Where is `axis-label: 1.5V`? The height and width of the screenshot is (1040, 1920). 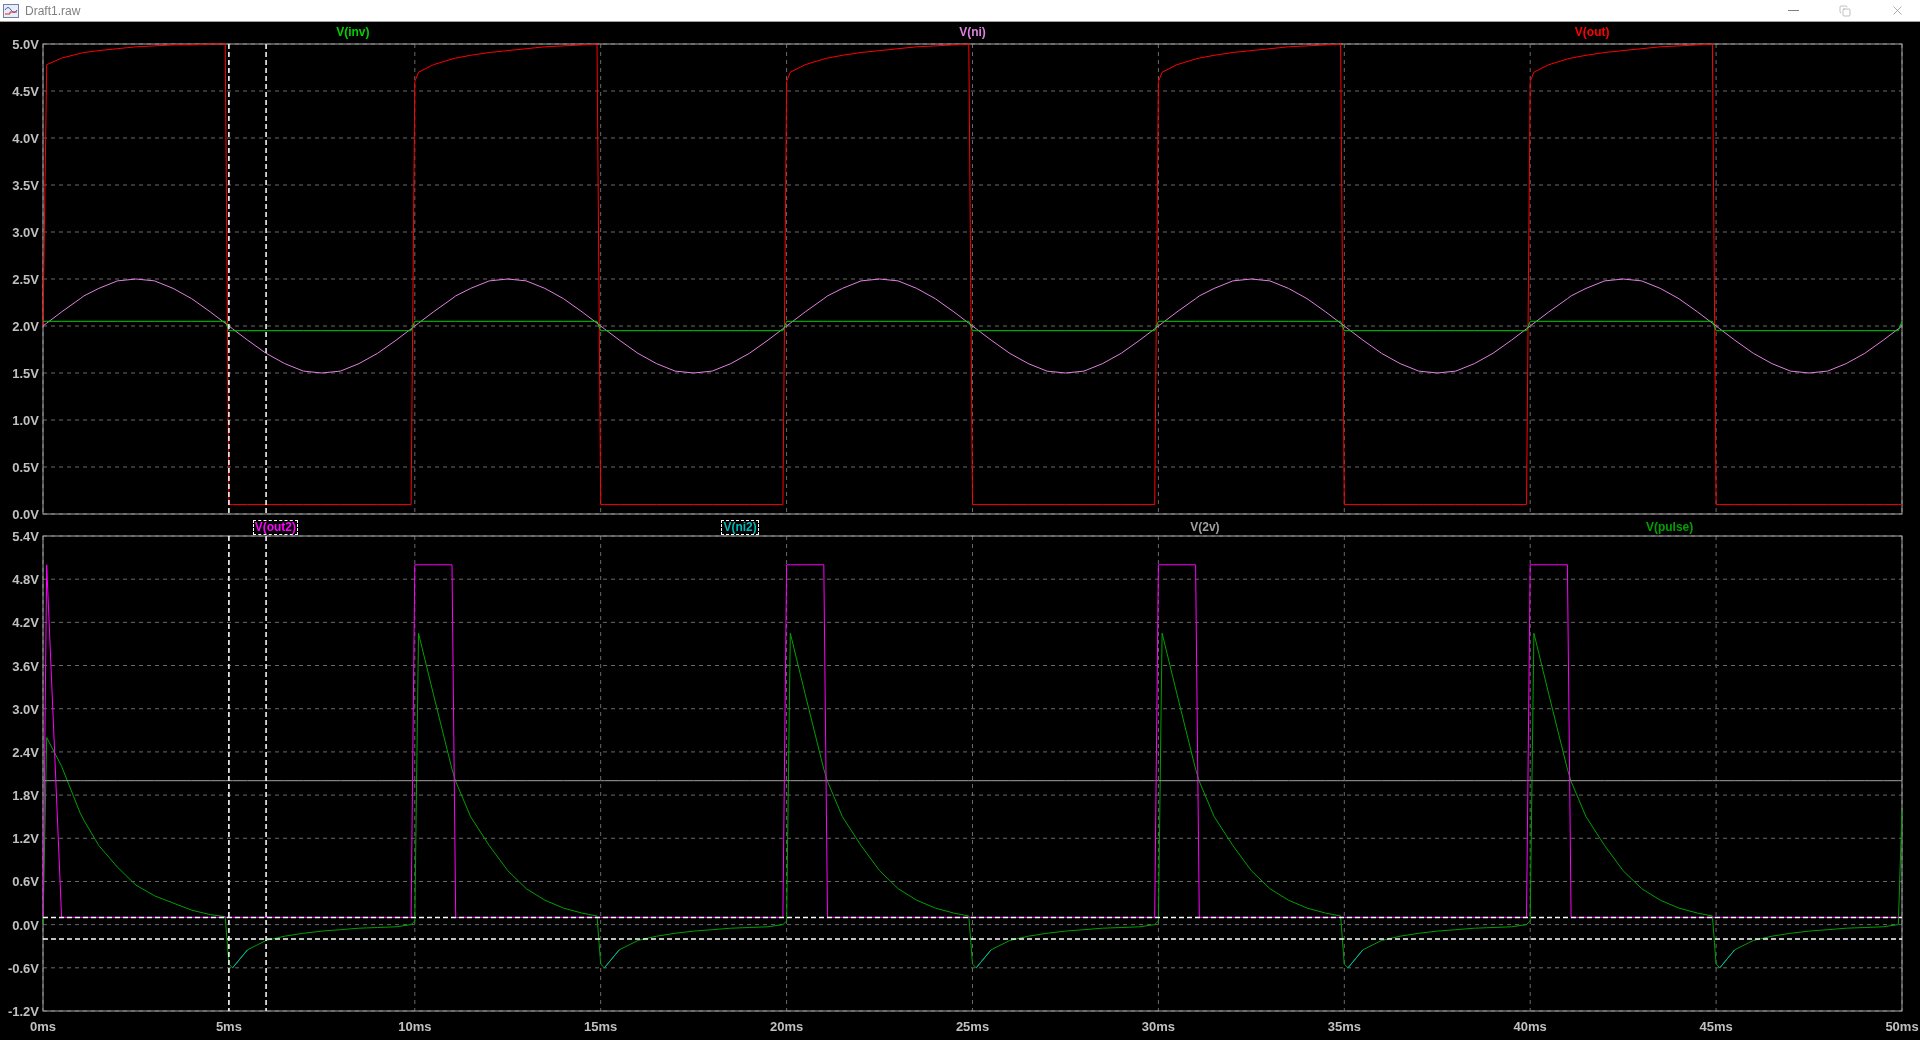 axis-label: 1.5V is located at coordinates (25, 373).